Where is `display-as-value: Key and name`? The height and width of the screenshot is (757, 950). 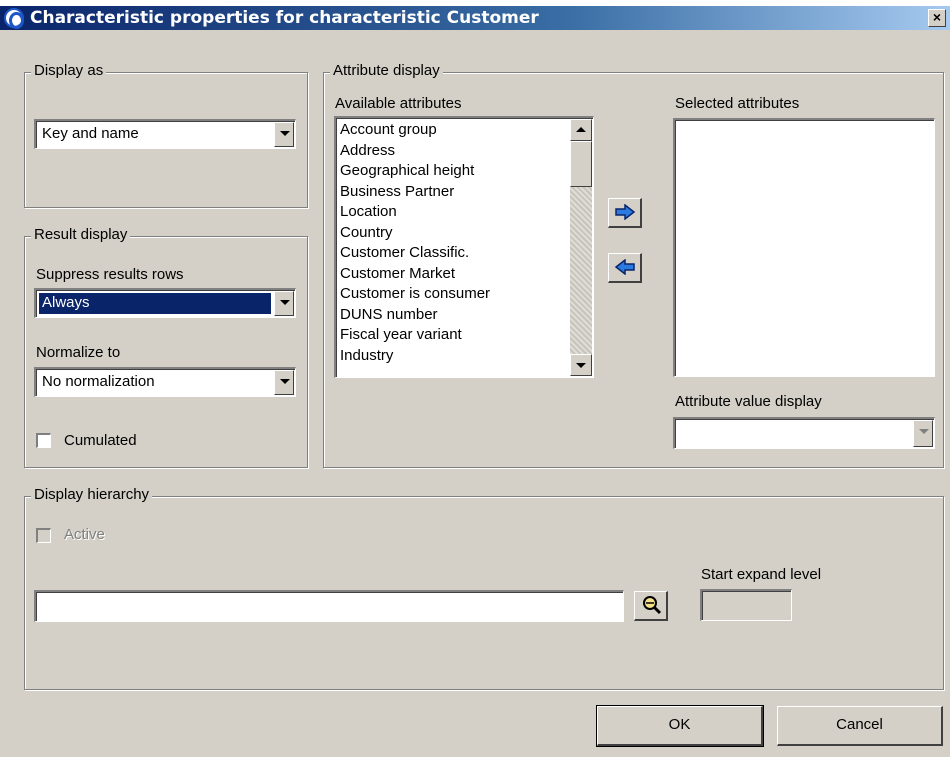 display-as-value: Key and name is located at coordinates (90, 133).